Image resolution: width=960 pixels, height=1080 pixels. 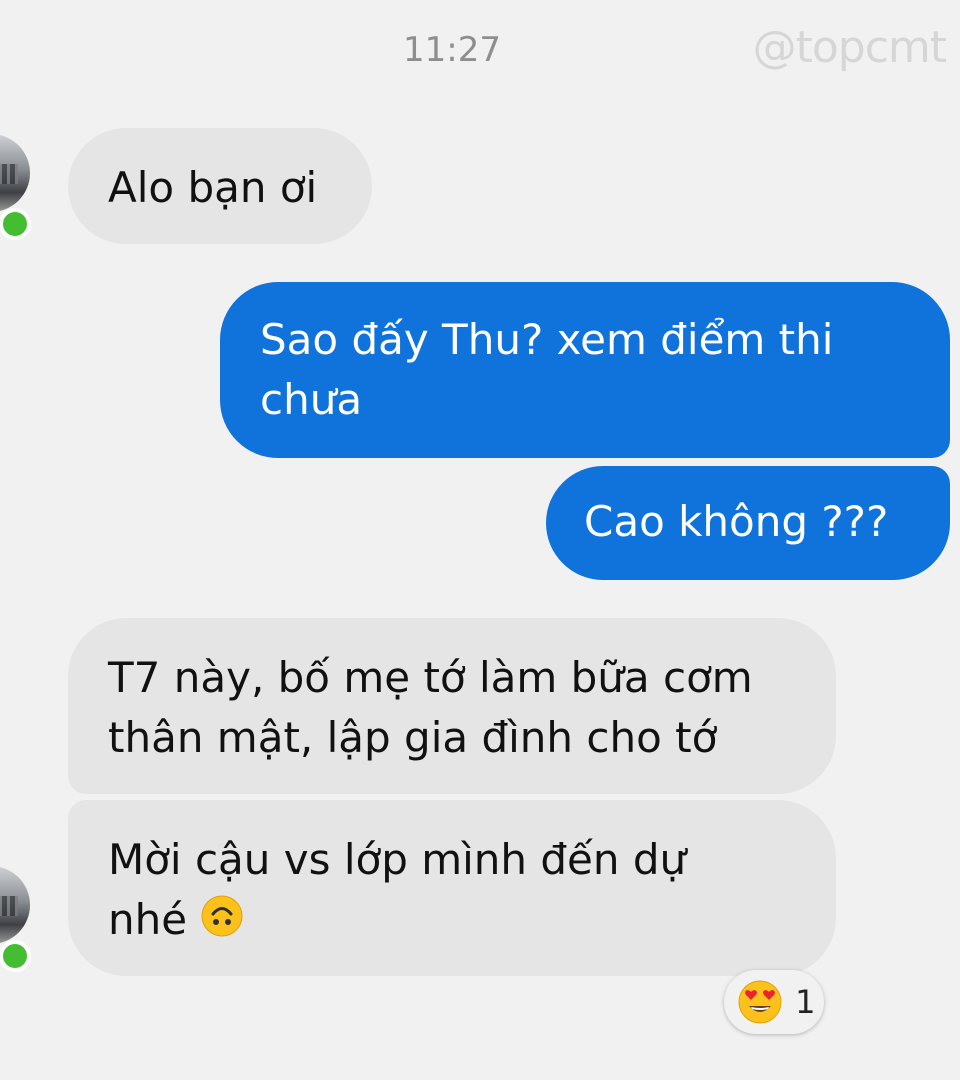 I want to click on message-text: Alo bạn ơi, so click(x=213, y=187).